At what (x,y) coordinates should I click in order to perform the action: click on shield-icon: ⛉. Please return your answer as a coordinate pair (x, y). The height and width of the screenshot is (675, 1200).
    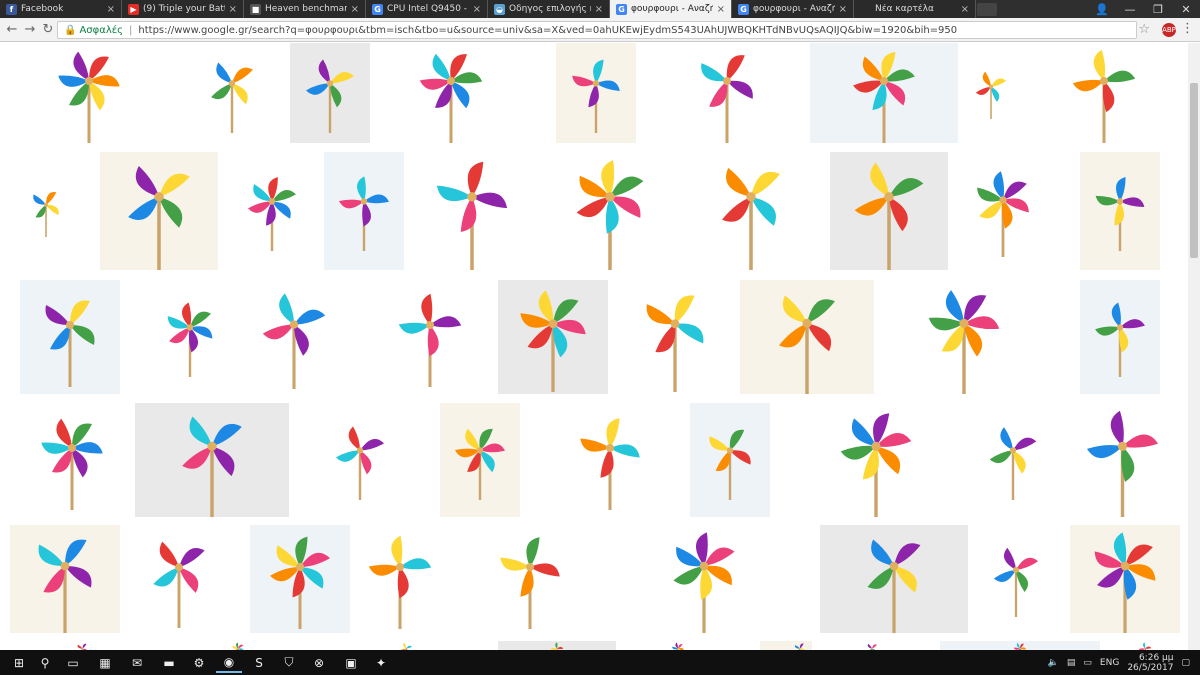
    Looking at the image, I should click on (289, 662).